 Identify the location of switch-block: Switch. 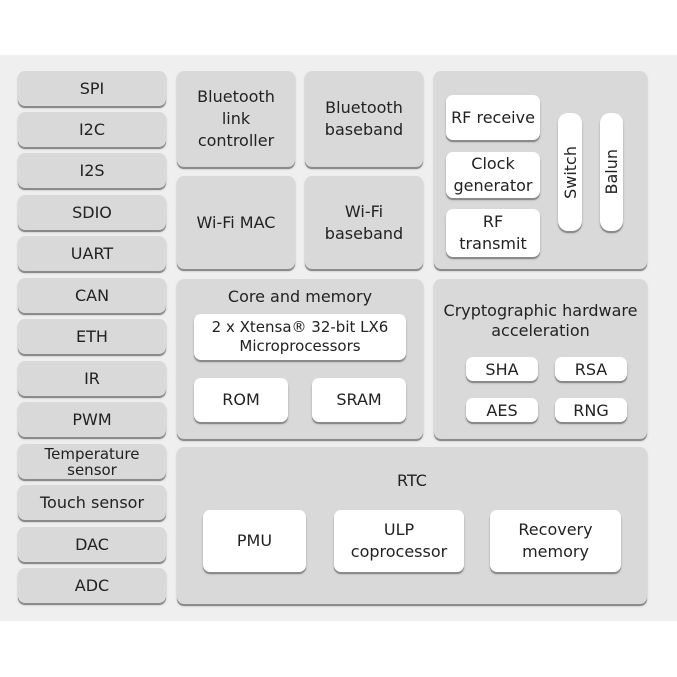
(570, 172).